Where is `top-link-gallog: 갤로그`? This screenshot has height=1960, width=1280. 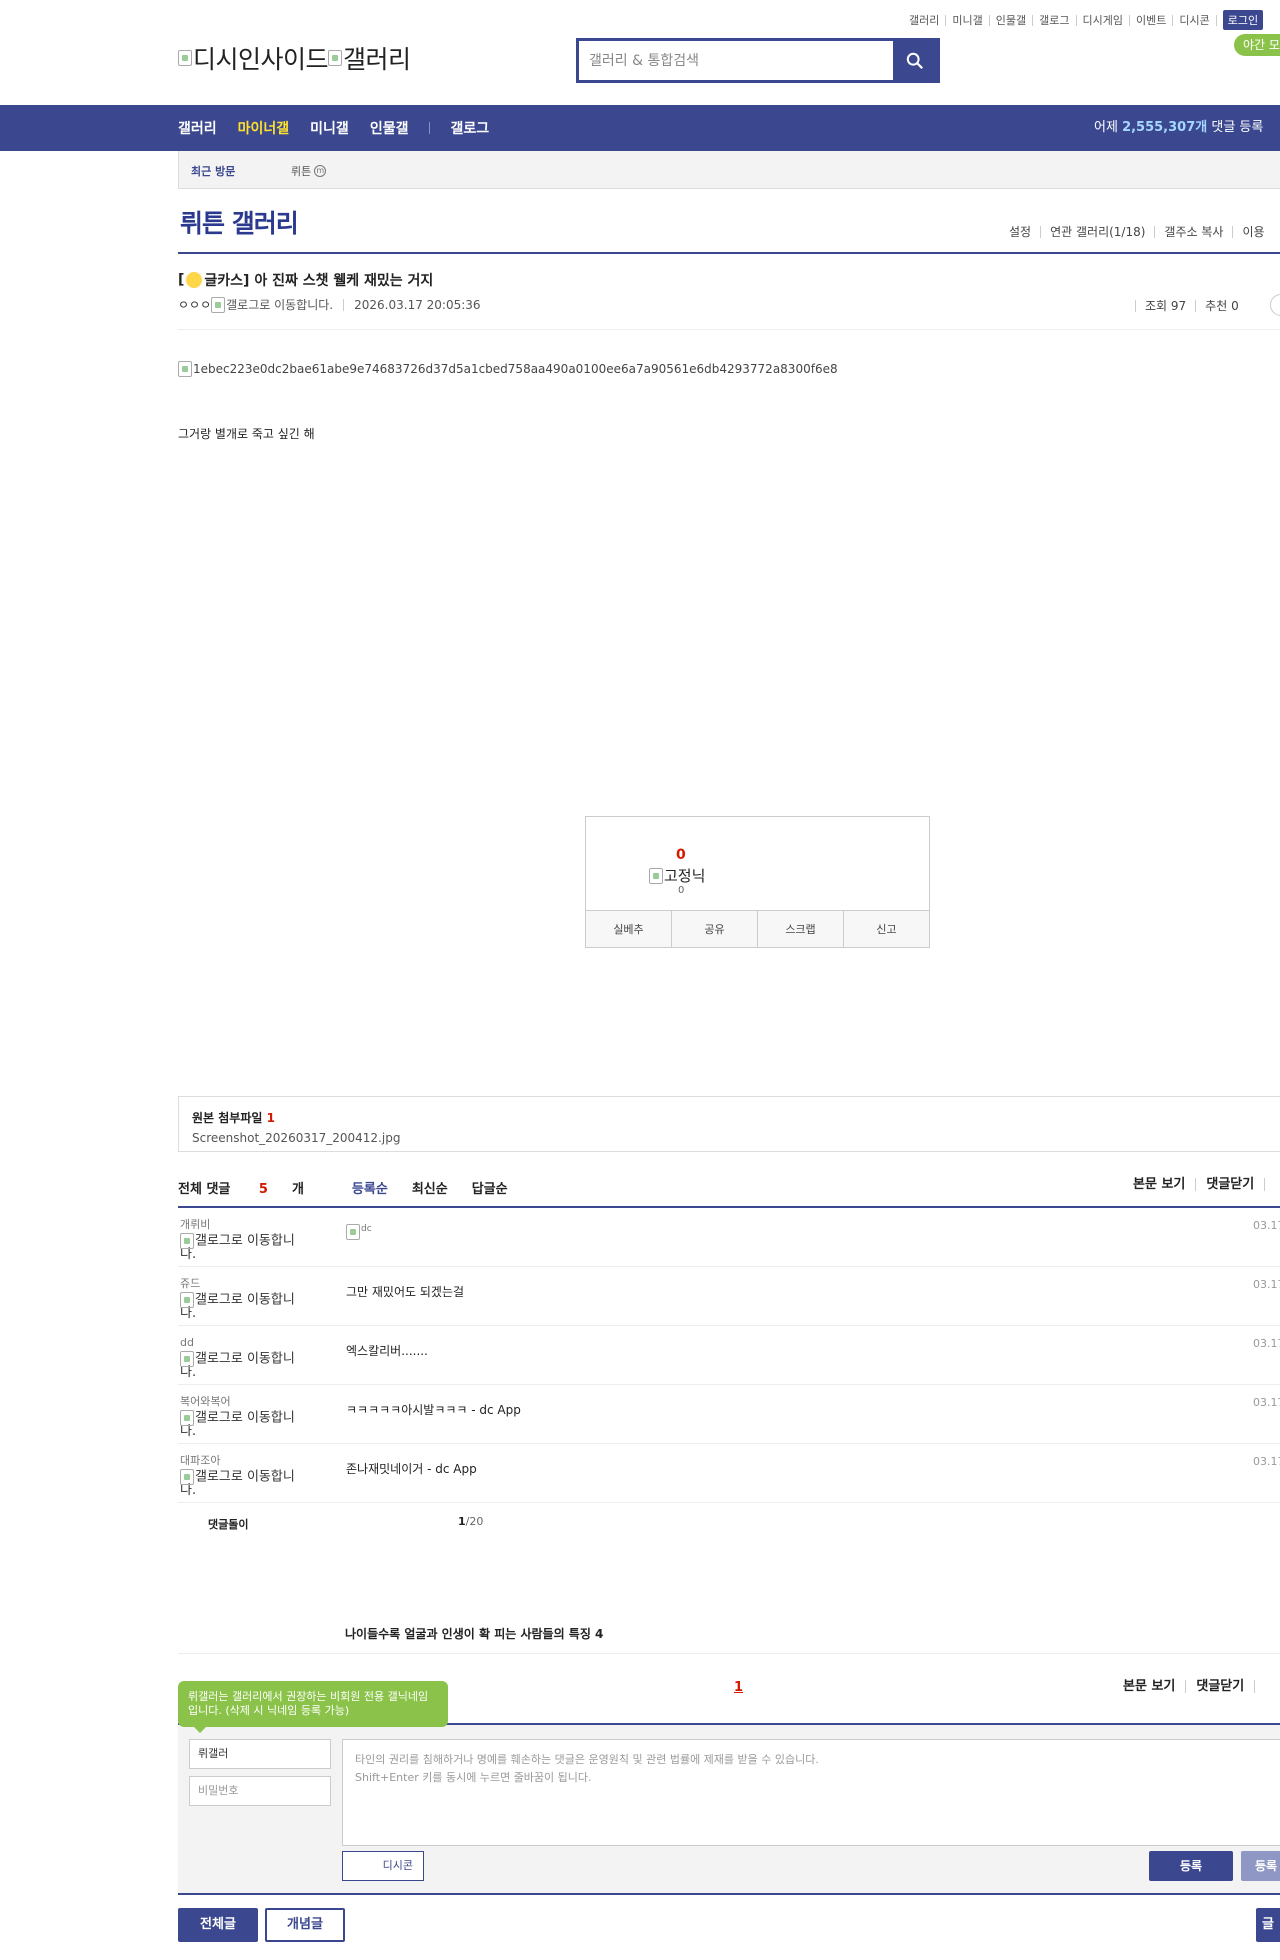
top-link-gallog: 갤로그 is located at coordinates (1055, 20).